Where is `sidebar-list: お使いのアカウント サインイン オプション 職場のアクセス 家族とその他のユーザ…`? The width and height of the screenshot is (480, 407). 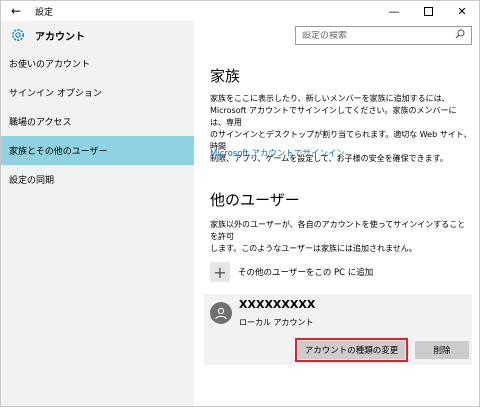 sidebar-list: お使いのアカウント サインイン オプション 職場のアクセス 家族とその他のユーザ… is located at coordinates (97, 121).